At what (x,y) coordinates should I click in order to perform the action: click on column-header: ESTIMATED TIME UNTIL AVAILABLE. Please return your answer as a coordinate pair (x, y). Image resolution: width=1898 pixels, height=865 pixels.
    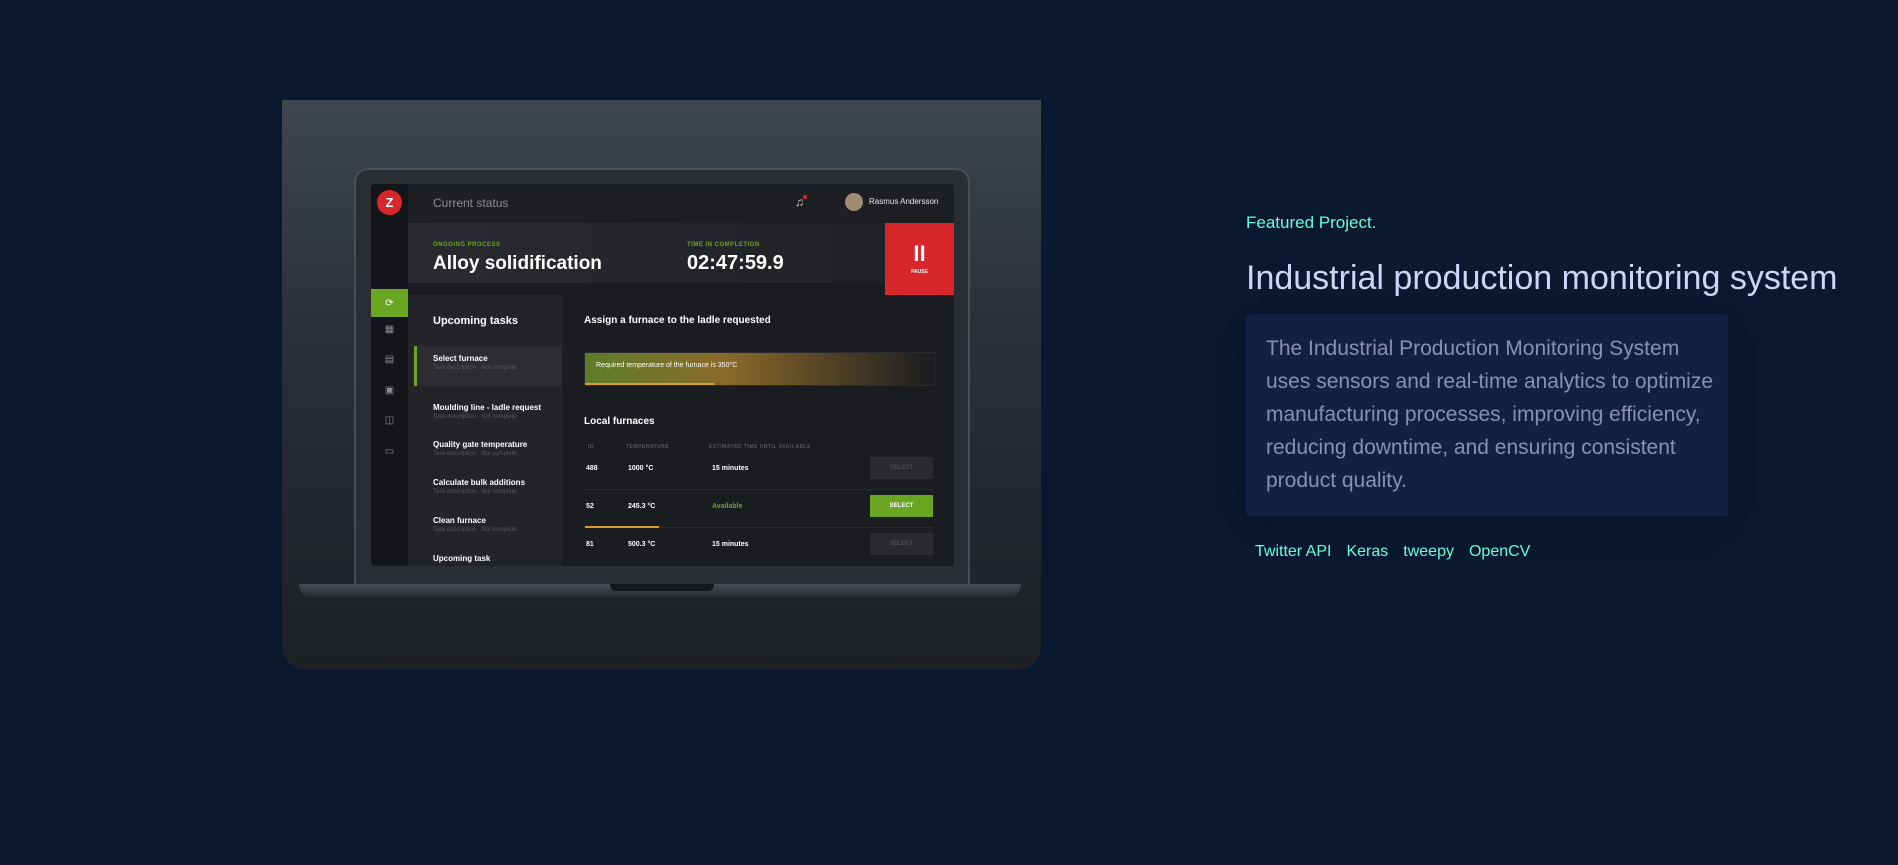
    Looking at the image, I should click on (760, 447).